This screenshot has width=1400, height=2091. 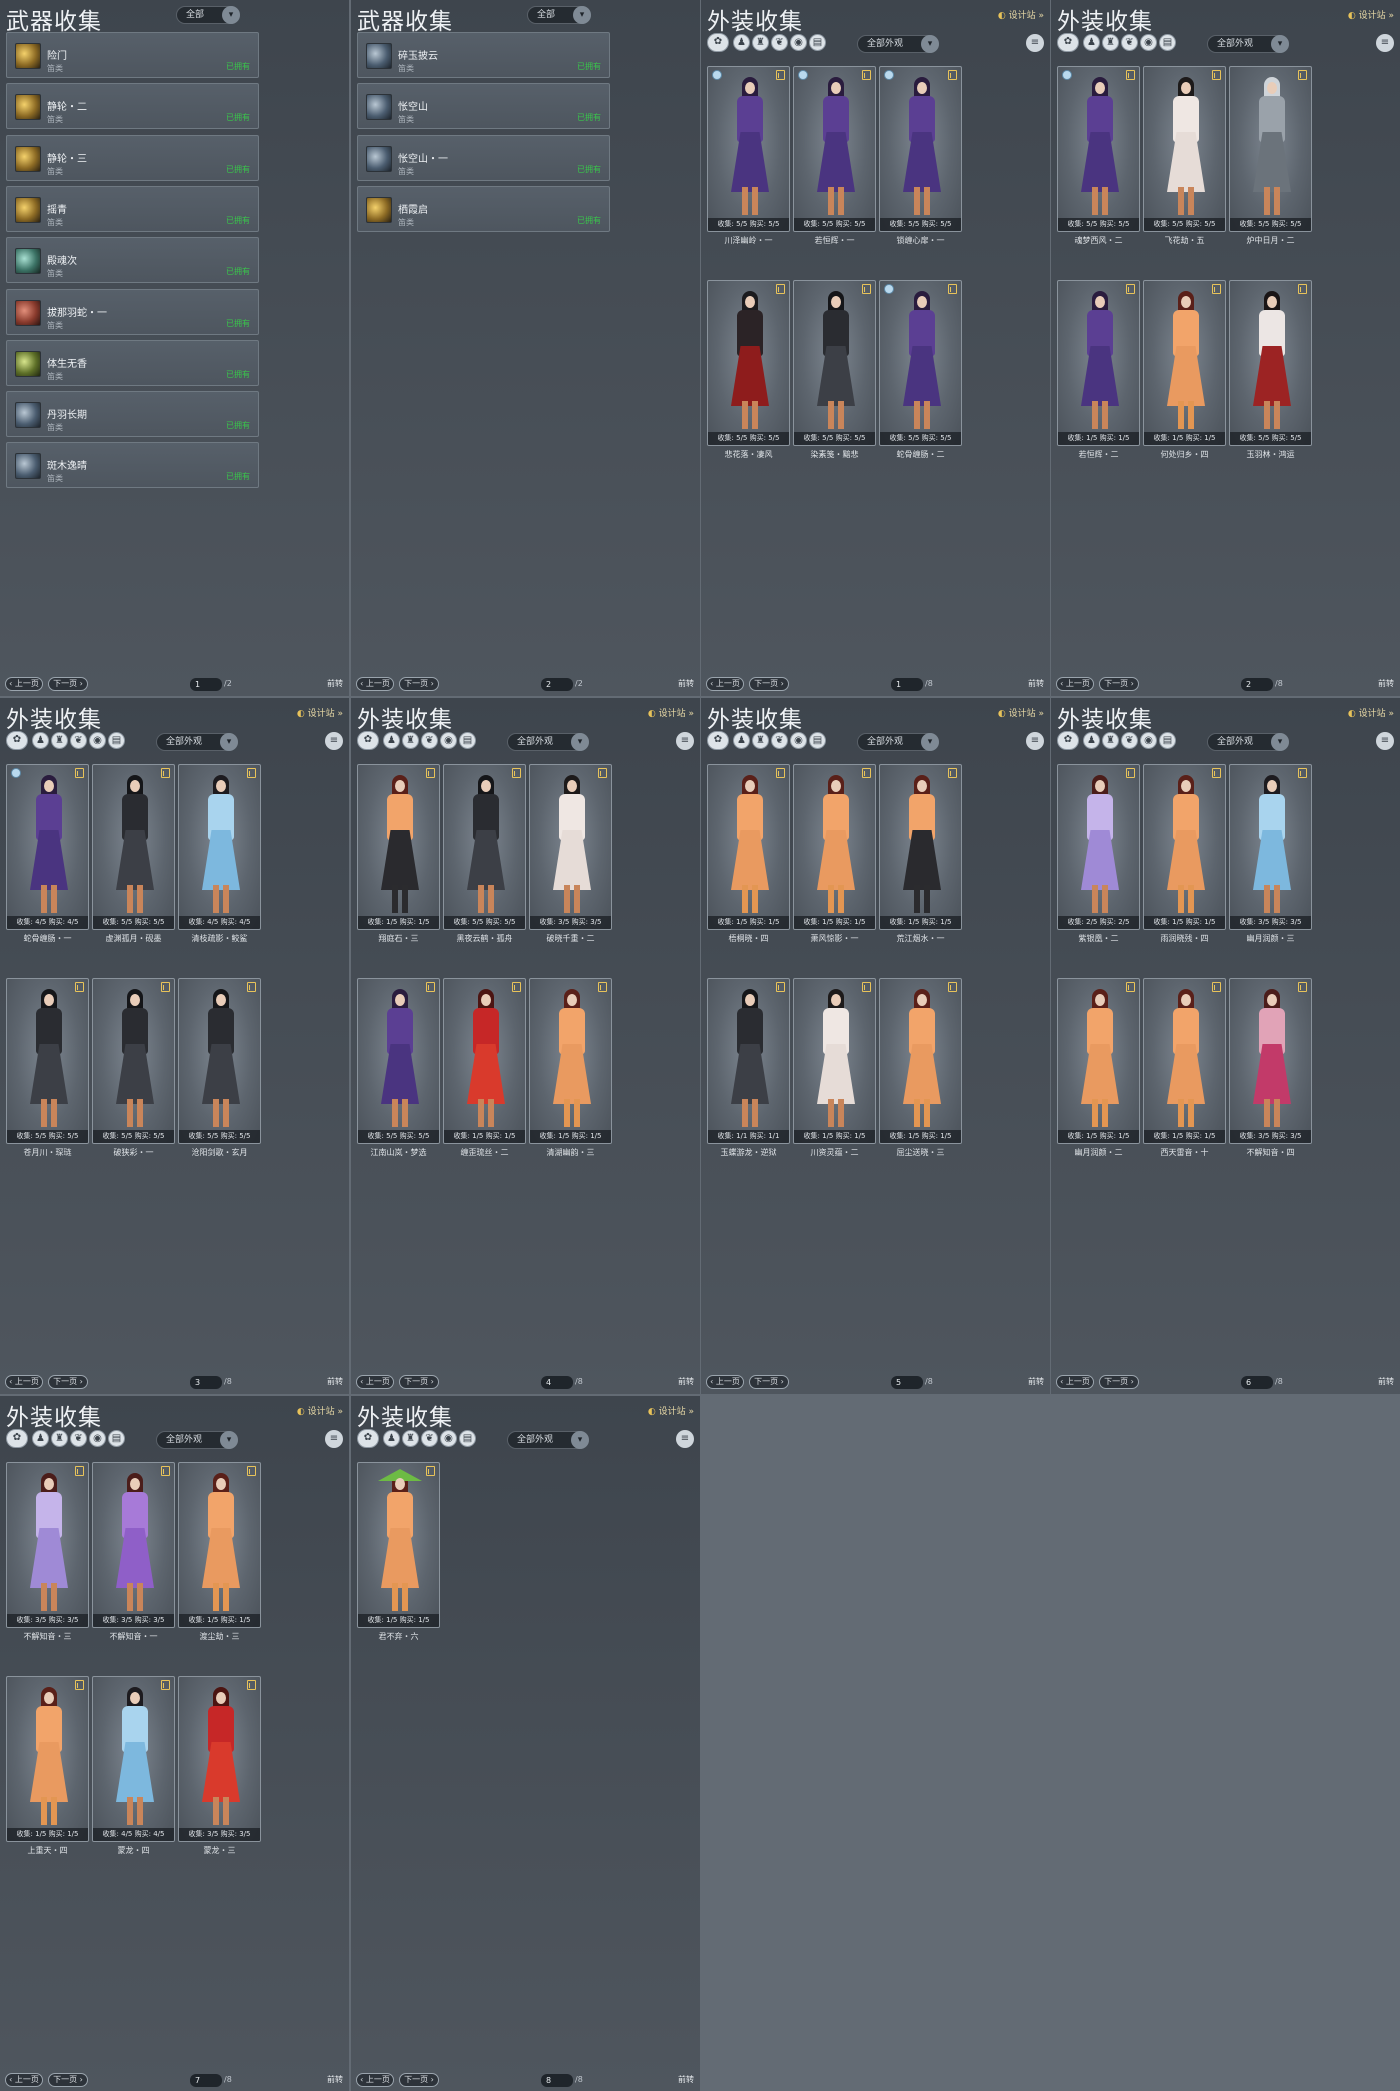 I want to click on page-number-input: 6, so click(x=1257, y=1382).